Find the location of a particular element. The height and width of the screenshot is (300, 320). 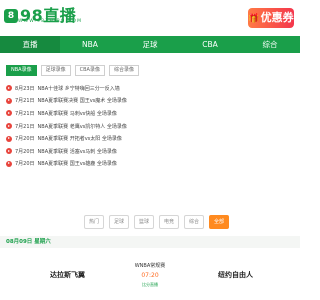

coupon-label: 优惠券 is located at coordinates (277, 17).